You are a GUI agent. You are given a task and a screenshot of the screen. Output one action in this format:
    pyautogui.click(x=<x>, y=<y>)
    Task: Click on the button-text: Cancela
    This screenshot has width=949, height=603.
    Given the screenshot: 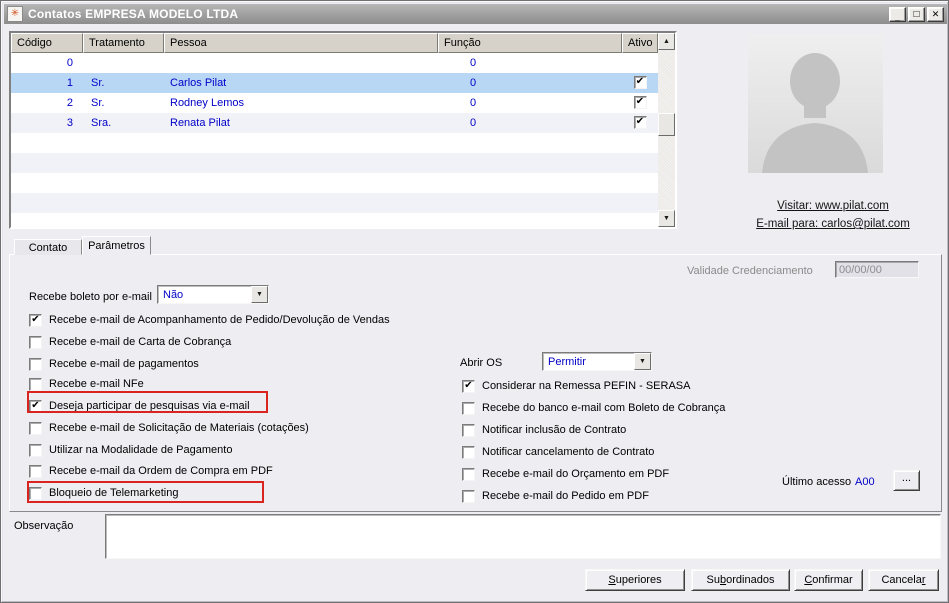 What is the action you would take?
    pyautogui.click(x=901, y=580)
    